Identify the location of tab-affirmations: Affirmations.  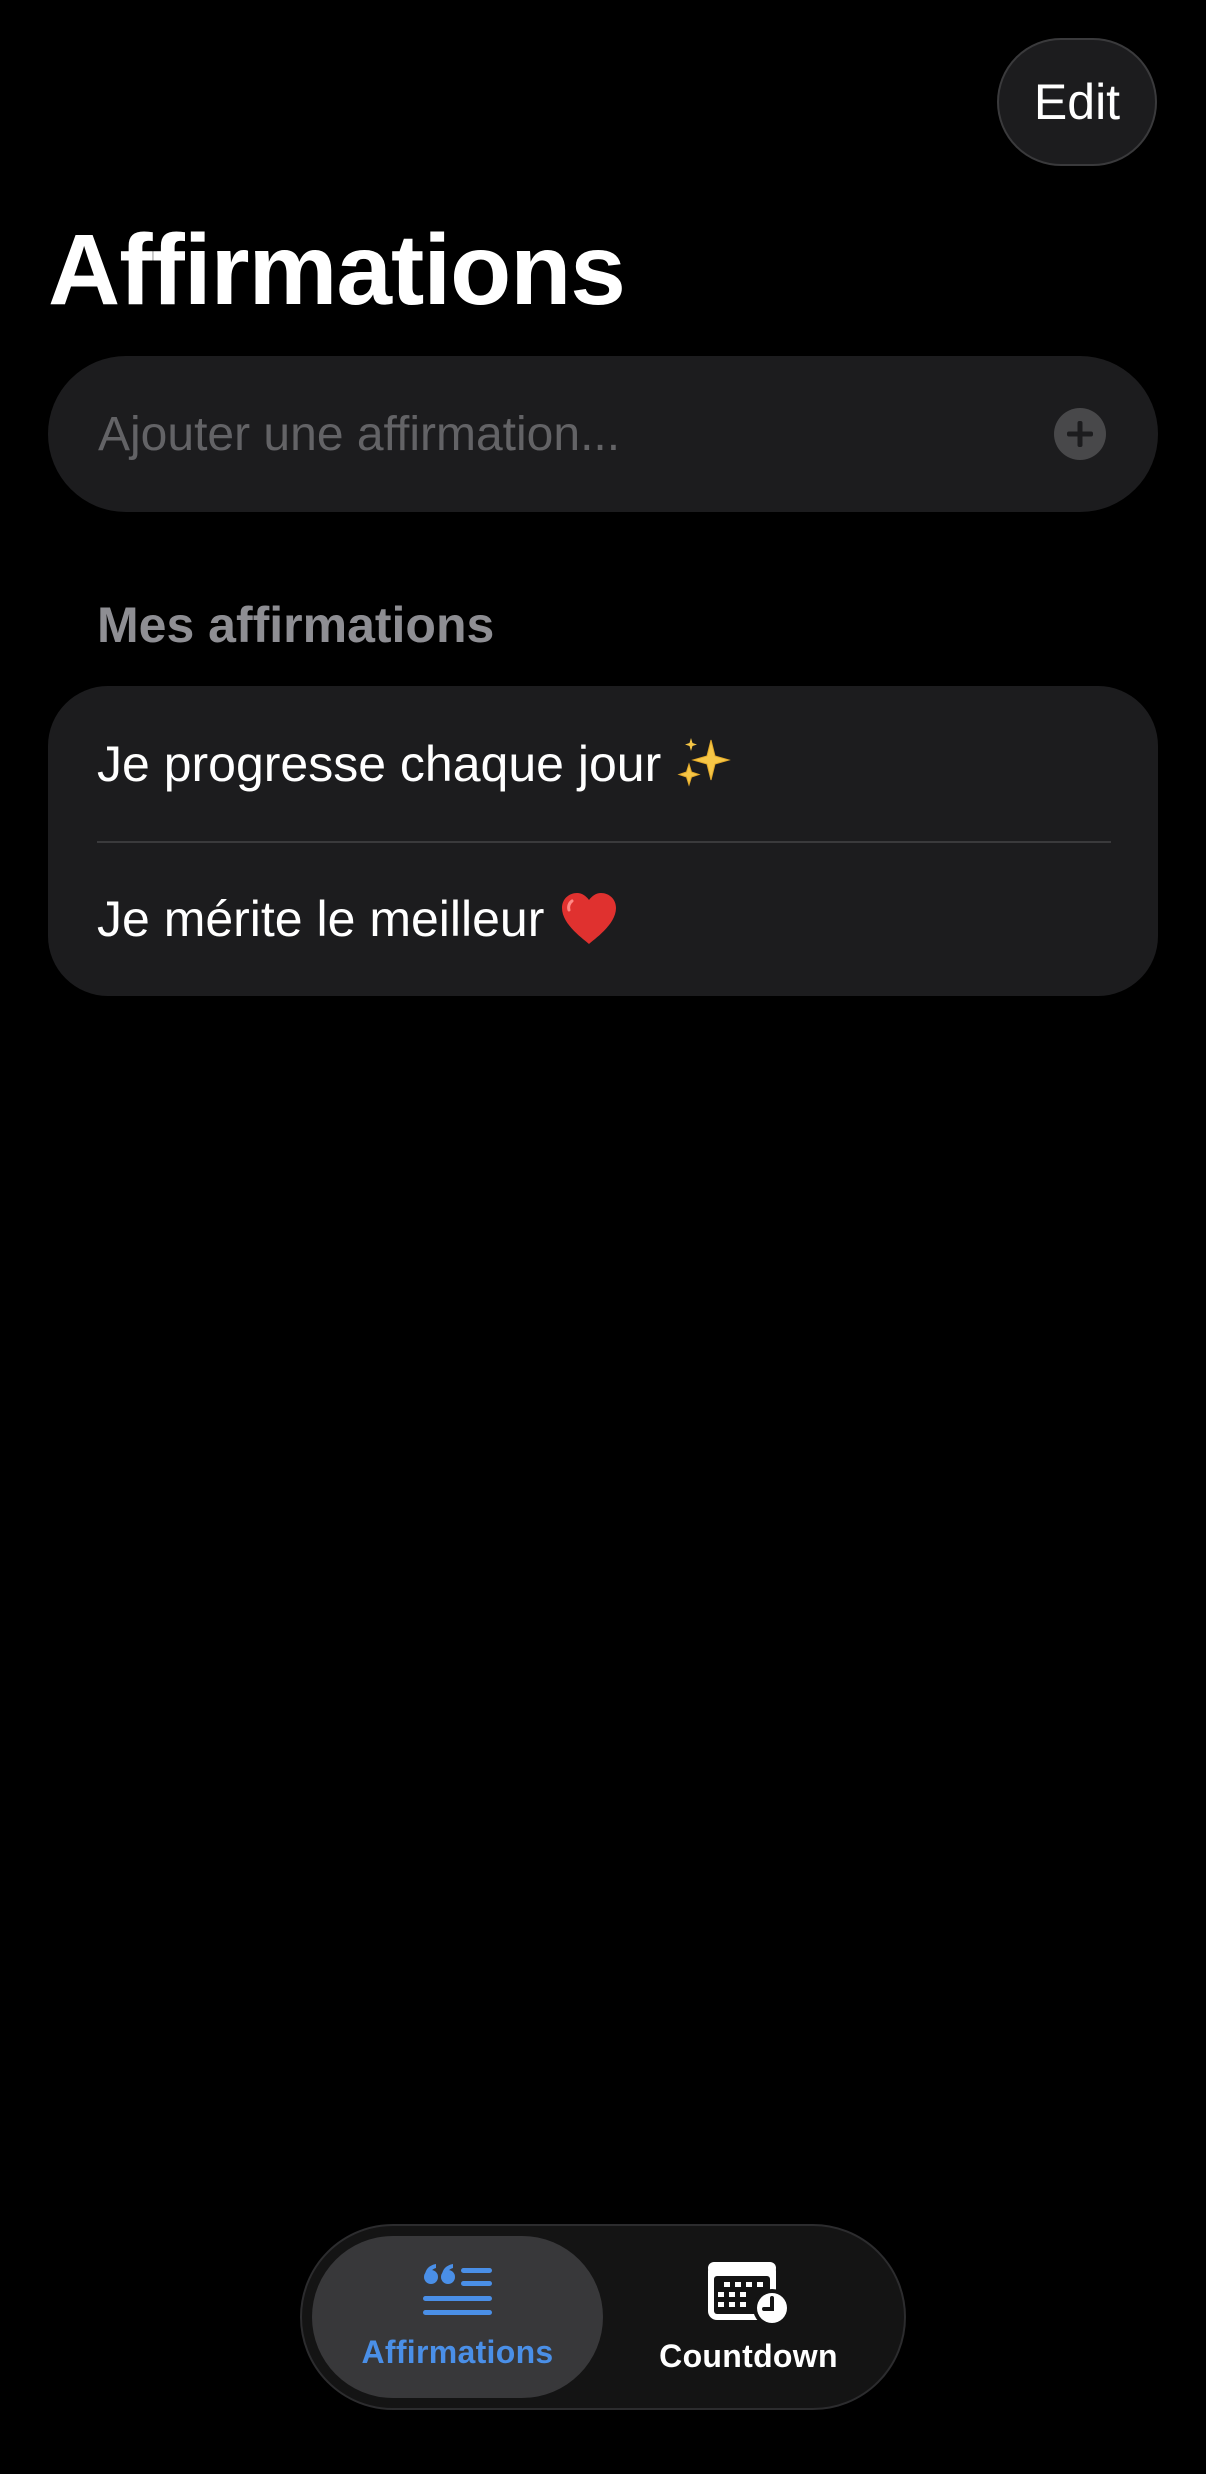
(457, 2317).